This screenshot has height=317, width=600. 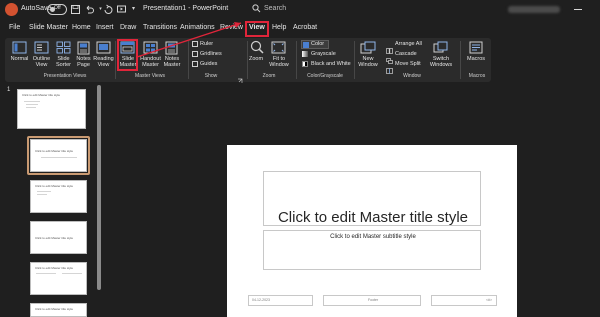 What do you see at coordinates (323, 54) in the screenshot?
I see `grayscale-label: Grayscale` at bounding box center [323, 54].